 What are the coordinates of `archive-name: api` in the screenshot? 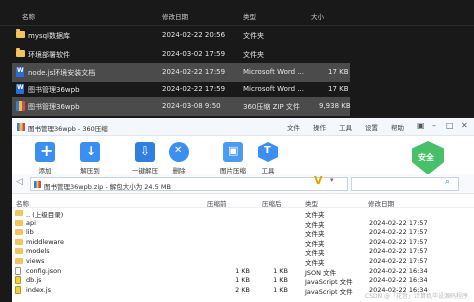 It's located at (31, 222).